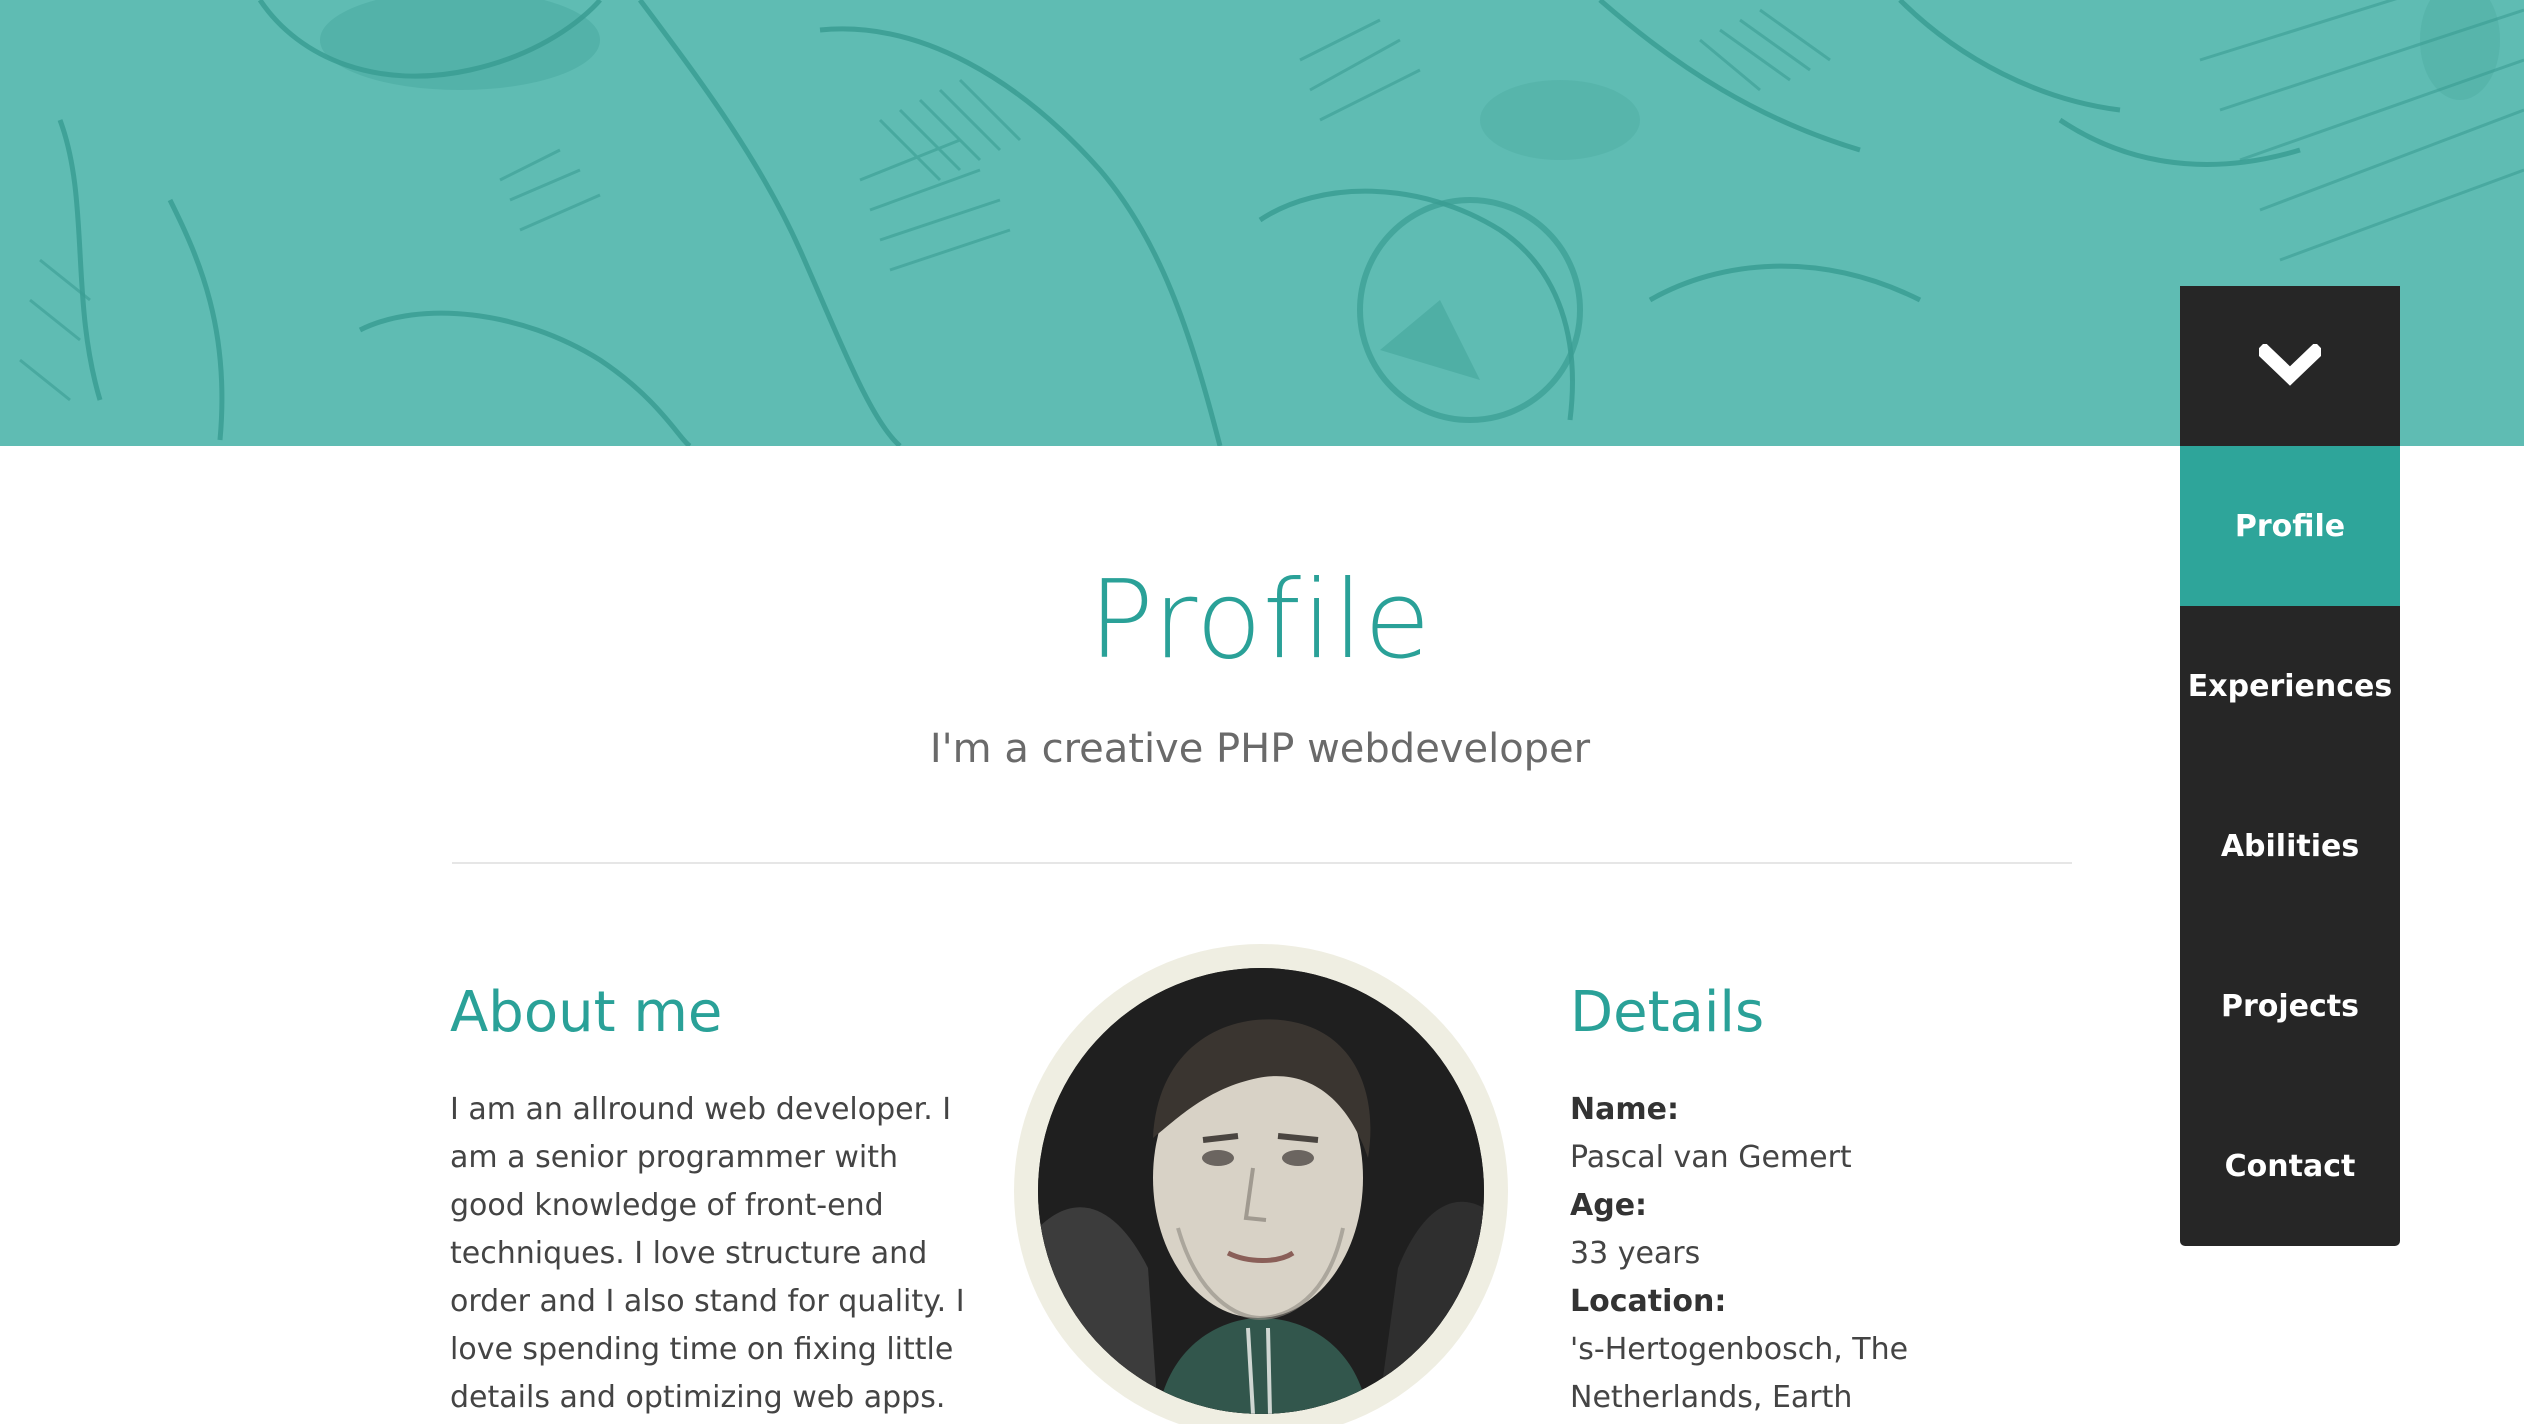 The height and width of the screenshot is (1424, 2524). I want to click on nav-toggle-button, so click(2290, 366).